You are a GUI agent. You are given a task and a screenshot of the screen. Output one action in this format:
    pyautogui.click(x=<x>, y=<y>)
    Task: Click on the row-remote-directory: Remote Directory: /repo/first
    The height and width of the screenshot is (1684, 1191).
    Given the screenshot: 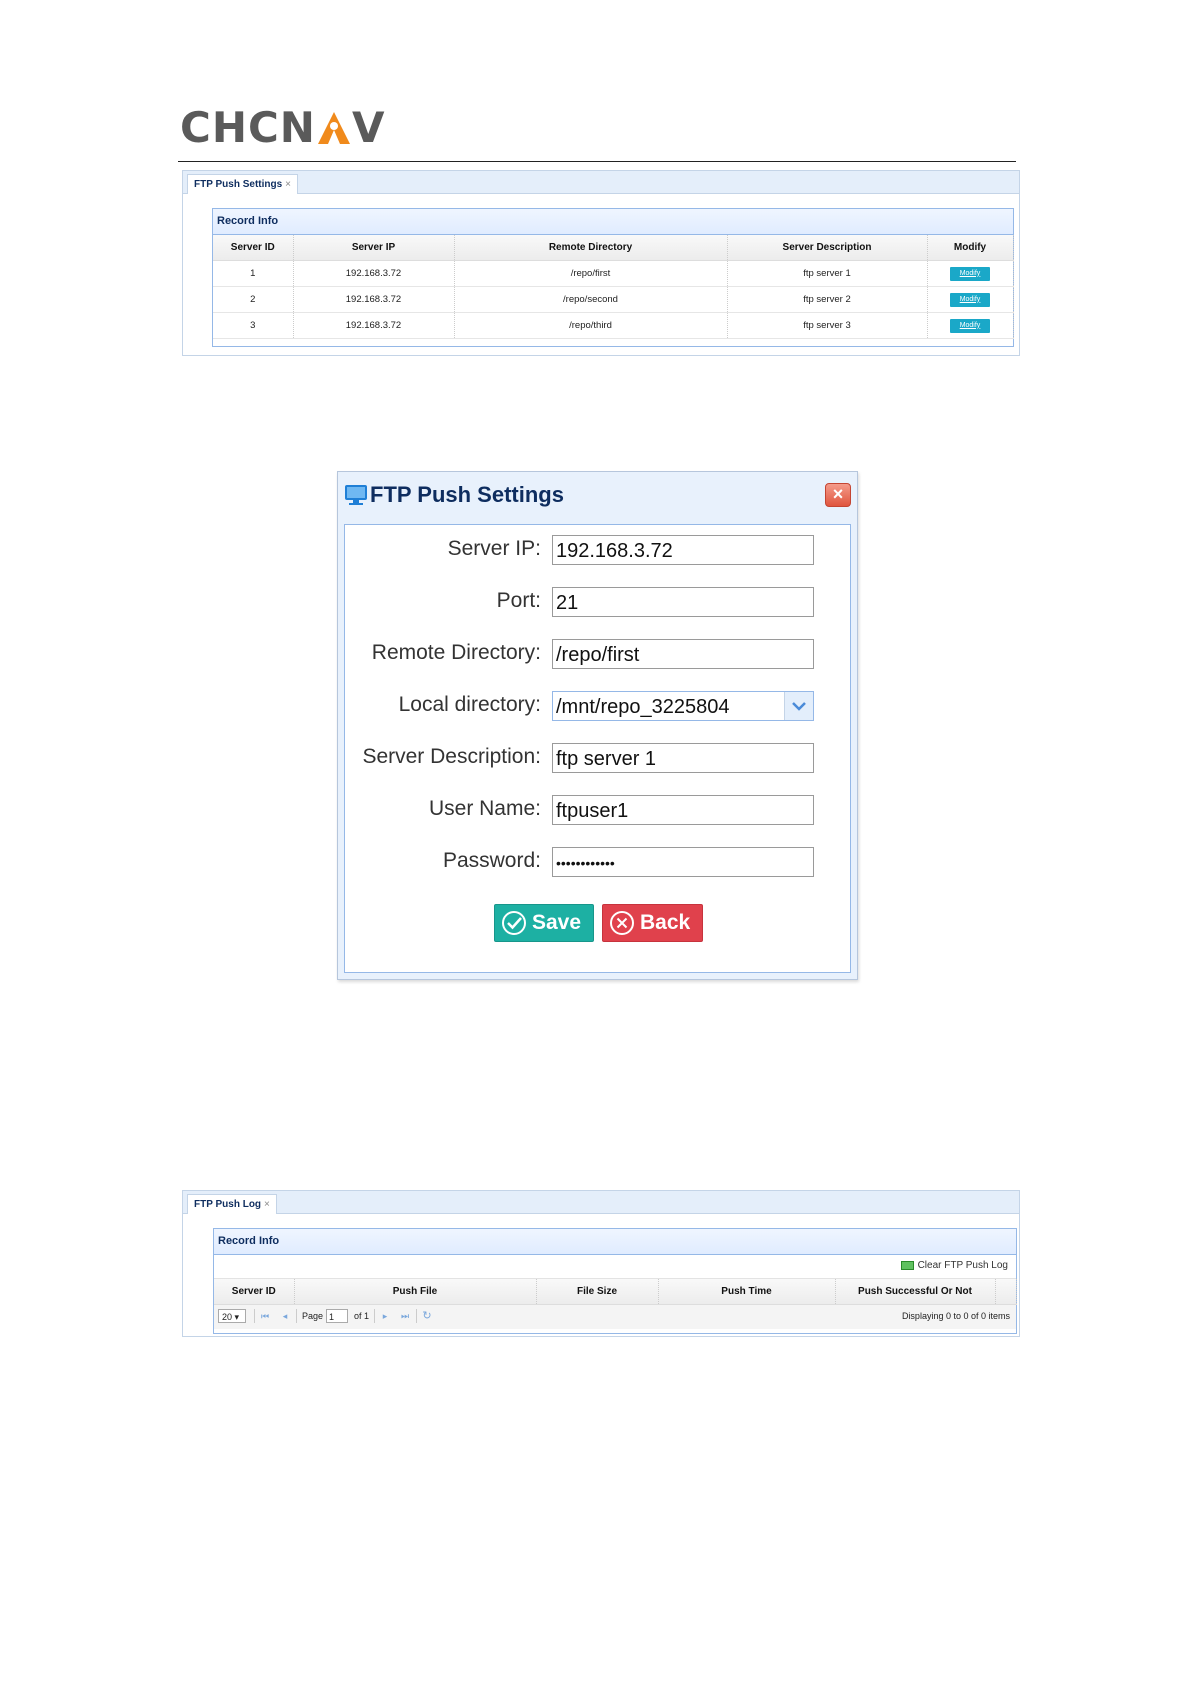 What is the action you would take?
    pyautogui.click(x=597, y=655)
    